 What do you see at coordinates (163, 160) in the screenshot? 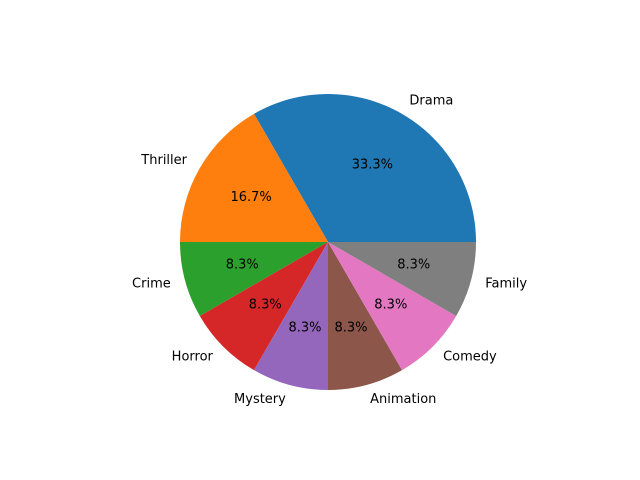
I see `category-label-thriller: Thriller` at bounding box center [163, 160].